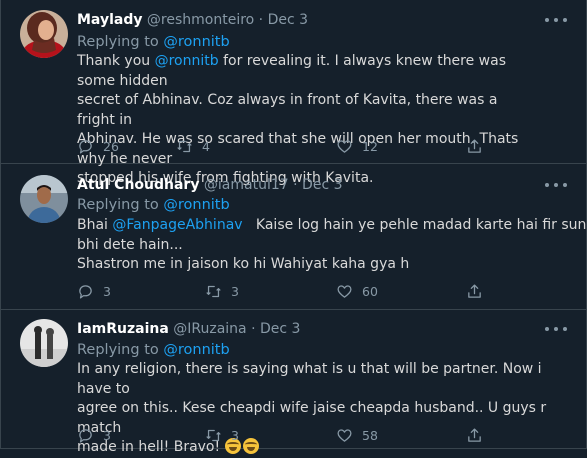 The image size is (587, 458). I want to click on tweet-header: Atul Choudhary @iamatul17 · Dec 3, so click(210, 185).